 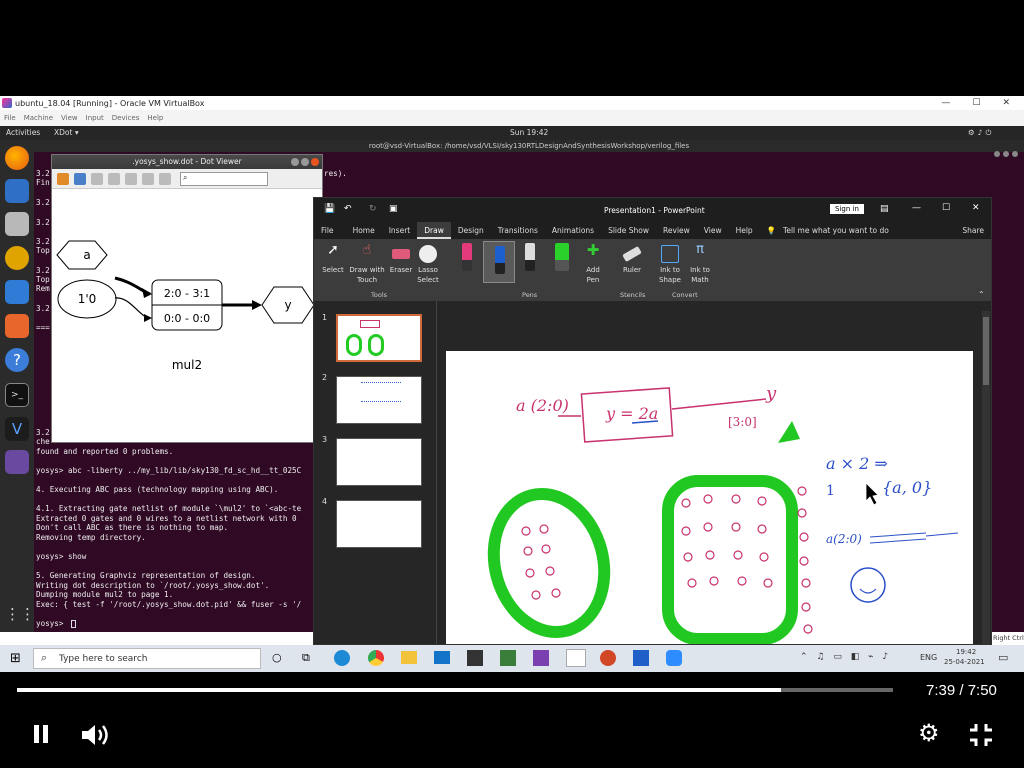 What do you see at coordinates (342, 658) in the screenshot?
I see `edge-icon` at bounding box center [342, 658].